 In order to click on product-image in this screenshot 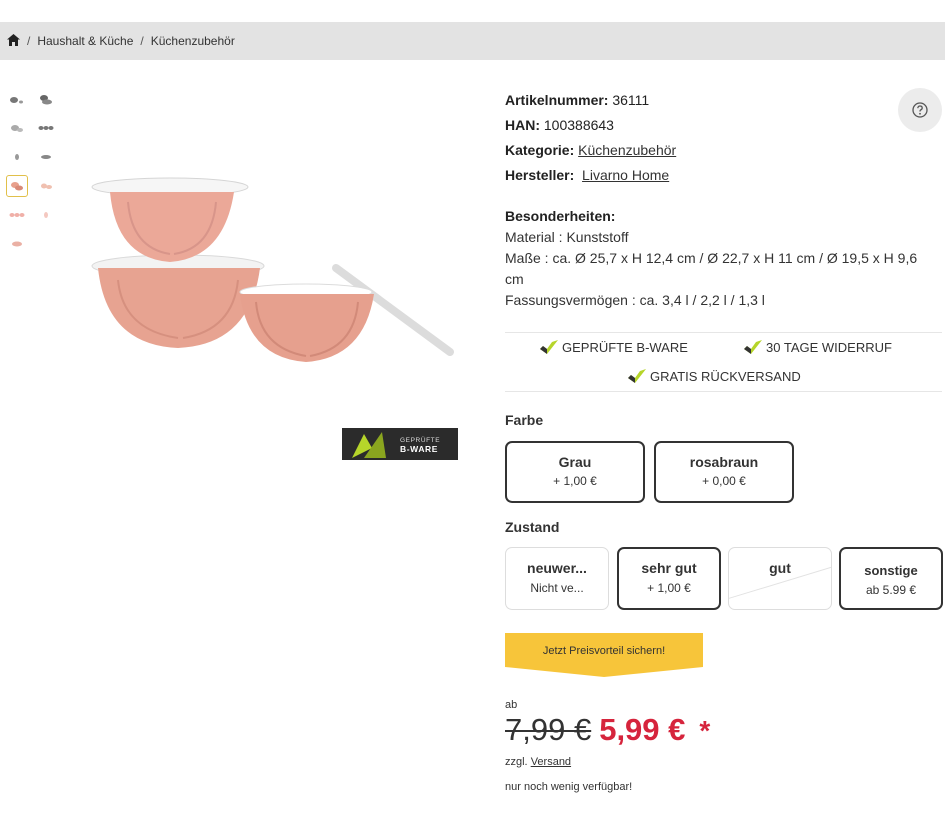, I will do `click(272, 269)`.